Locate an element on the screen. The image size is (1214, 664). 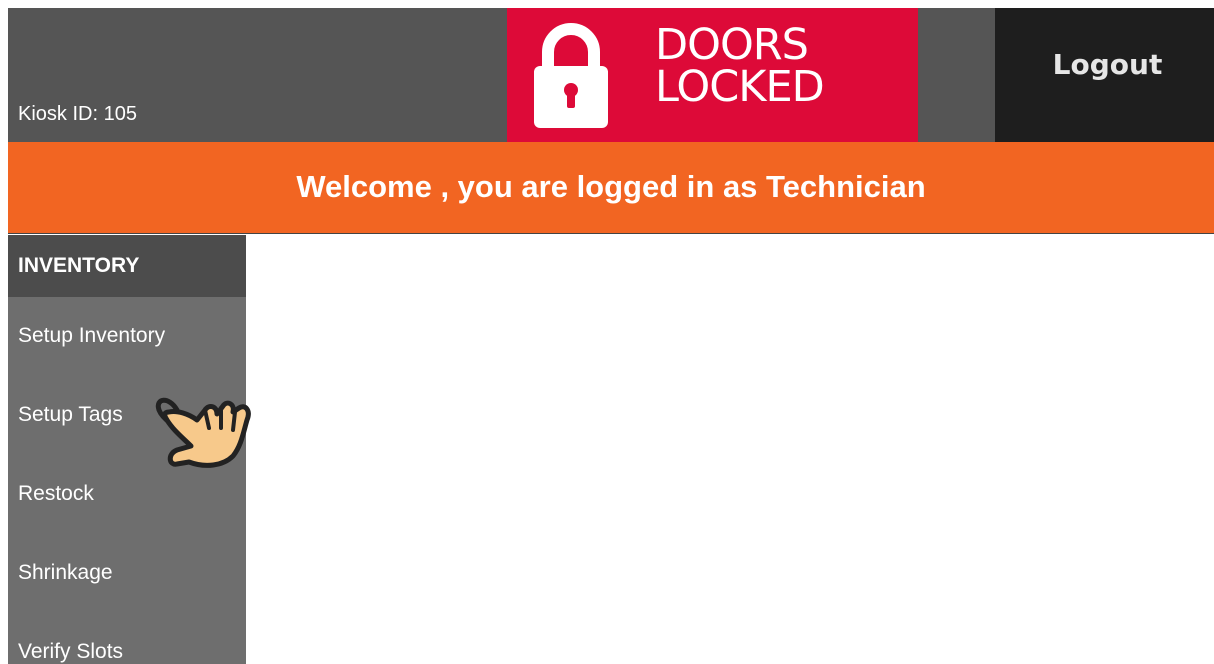
sidebar-item-label: Shrinkage is located at coordinates (65, 572).